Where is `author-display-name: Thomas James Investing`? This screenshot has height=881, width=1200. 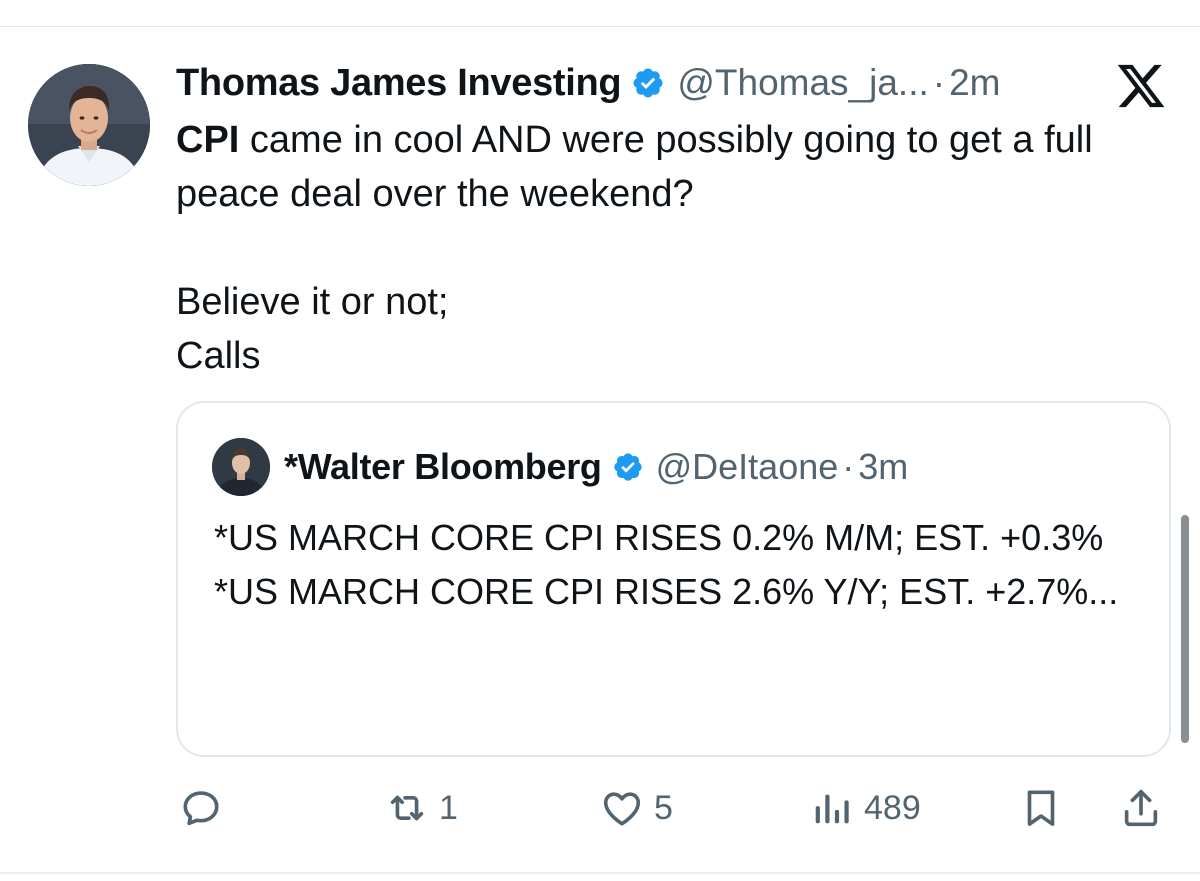 author-display-name: Thomas James Investing is located at coordinates (399, 83).